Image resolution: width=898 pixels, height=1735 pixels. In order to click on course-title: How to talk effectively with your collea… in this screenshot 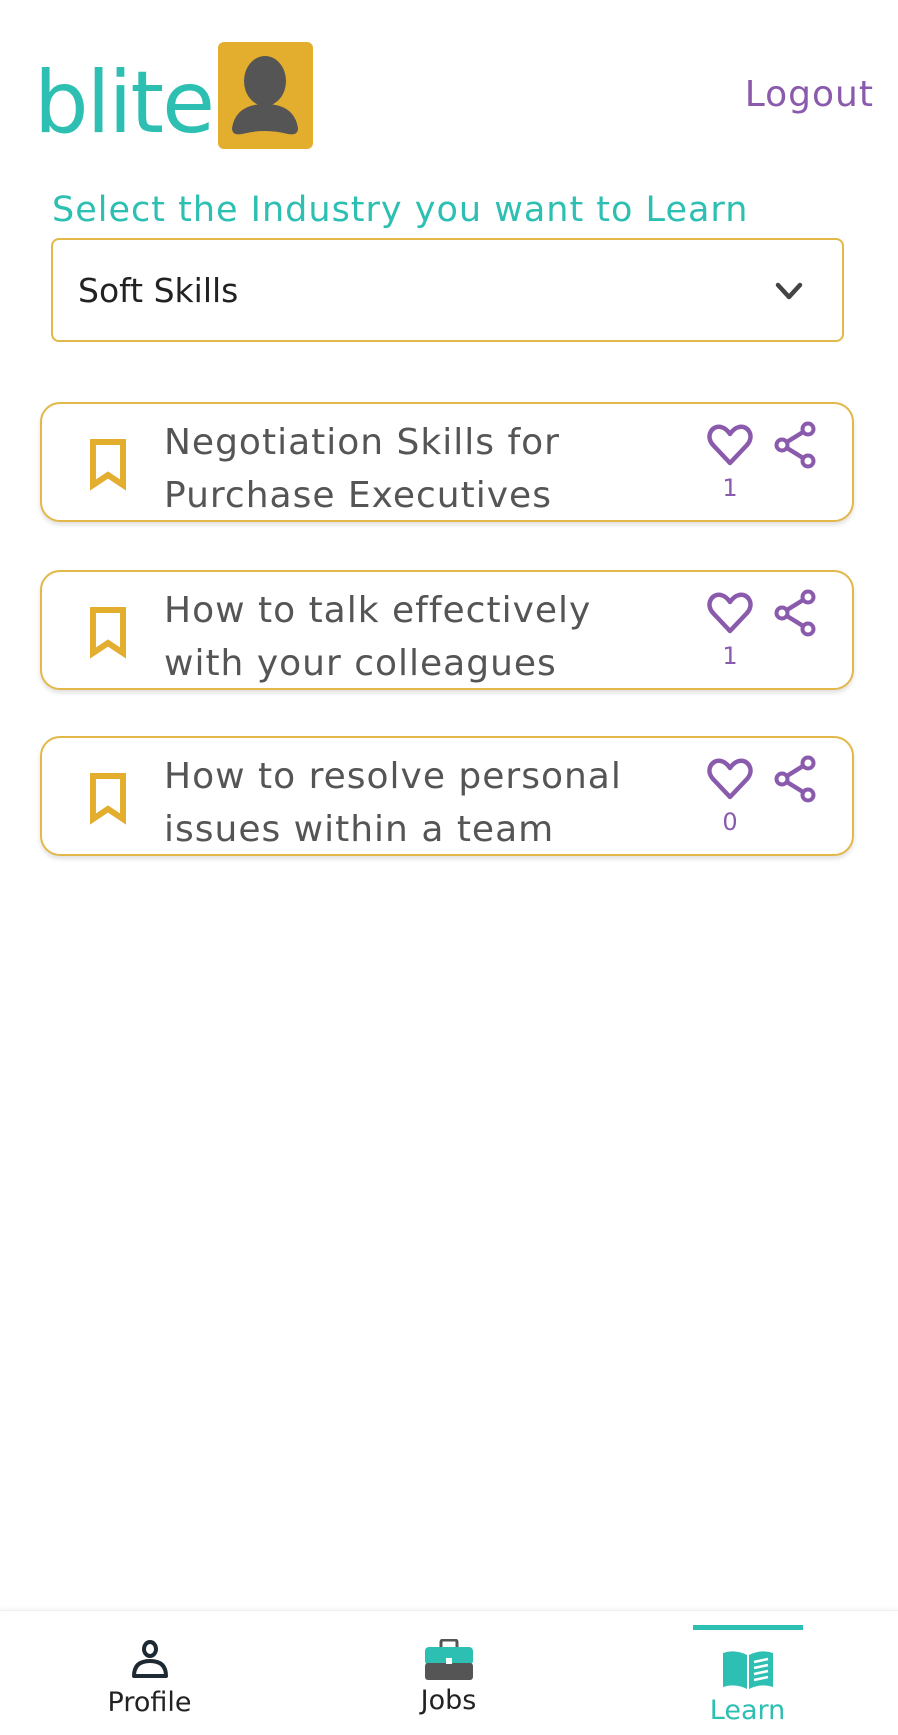, I will do `click(378, 637)`.